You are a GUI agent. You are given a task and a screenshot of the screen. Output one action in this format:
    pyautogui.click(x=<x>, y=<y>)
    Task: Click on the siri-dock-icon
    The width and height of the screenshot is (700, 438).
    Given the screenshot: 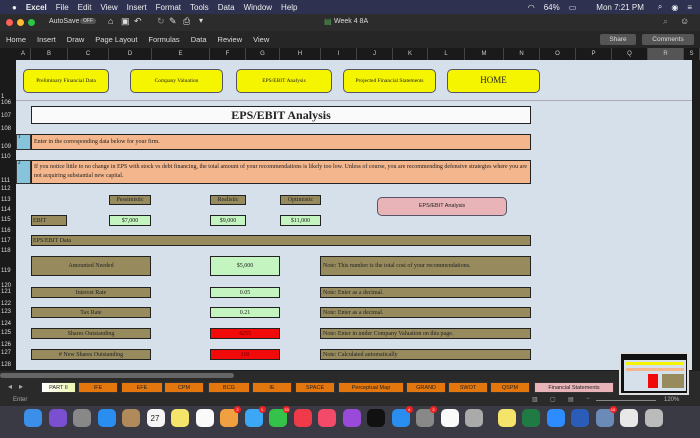 What is the action you would take?
    pyautogui.click(x=57, y=418)
    